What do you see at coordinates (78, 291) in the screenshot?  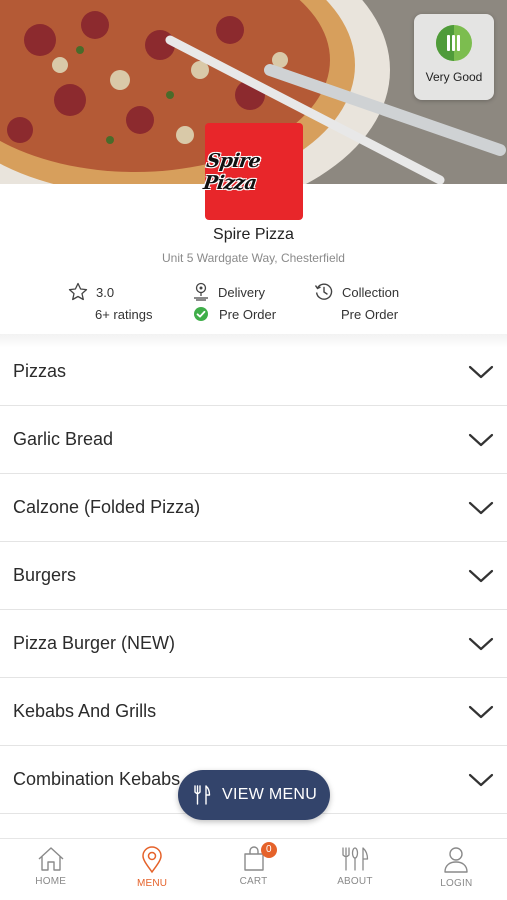 I see `star-icon` at bounding box center [78, 291].